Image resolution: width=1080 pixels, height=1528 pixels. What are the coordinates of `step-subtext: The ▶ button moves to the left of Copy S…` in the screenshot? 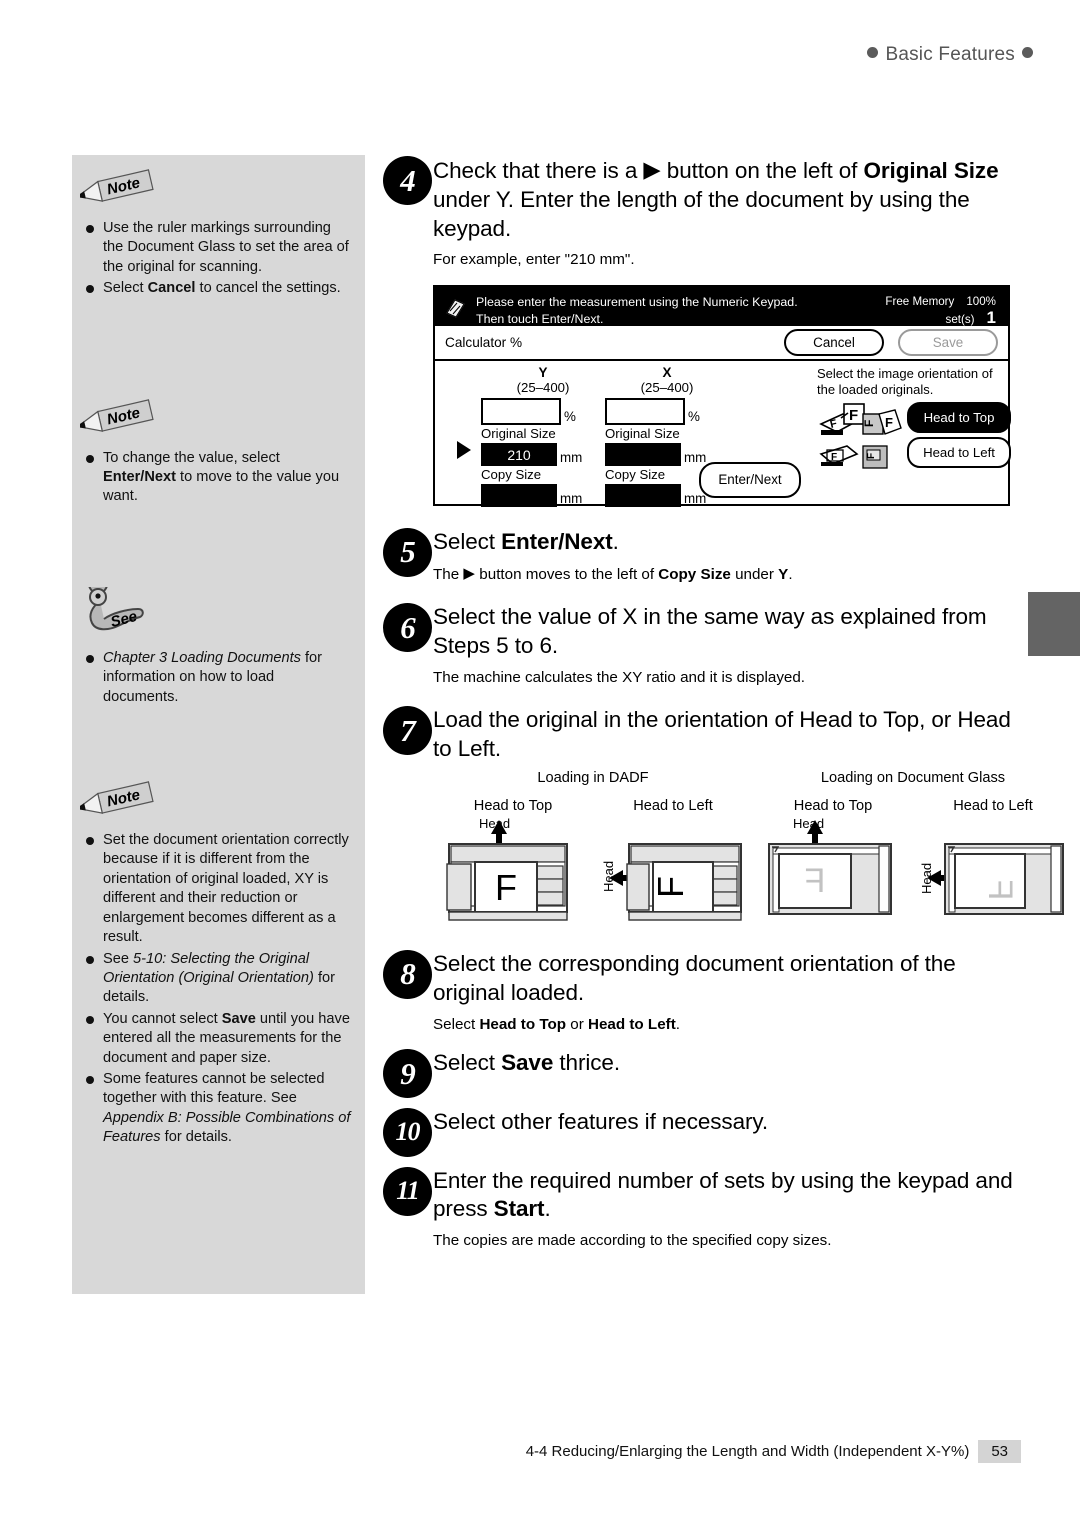 It's located at (613, 573).